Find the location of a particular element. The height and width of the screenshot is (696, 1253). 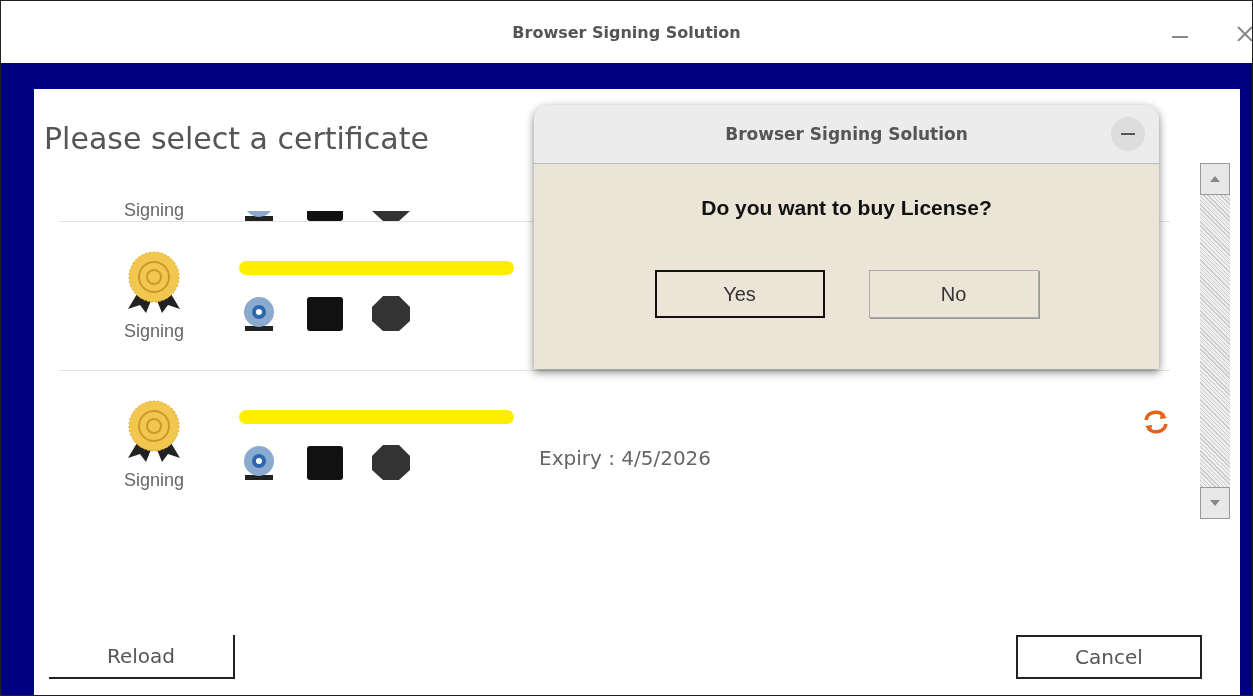

dialog-title: Browser Signing Solution is located at coordinates (846, 134).